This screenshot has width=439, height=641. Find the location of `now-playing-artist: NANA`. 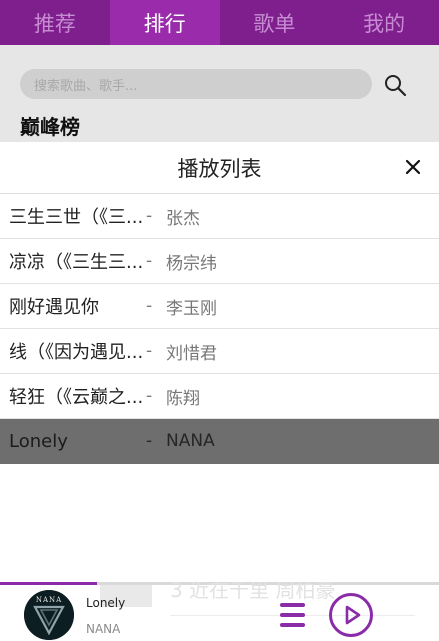

now-playing-artist: NANA is located at coordinates (103, 629).